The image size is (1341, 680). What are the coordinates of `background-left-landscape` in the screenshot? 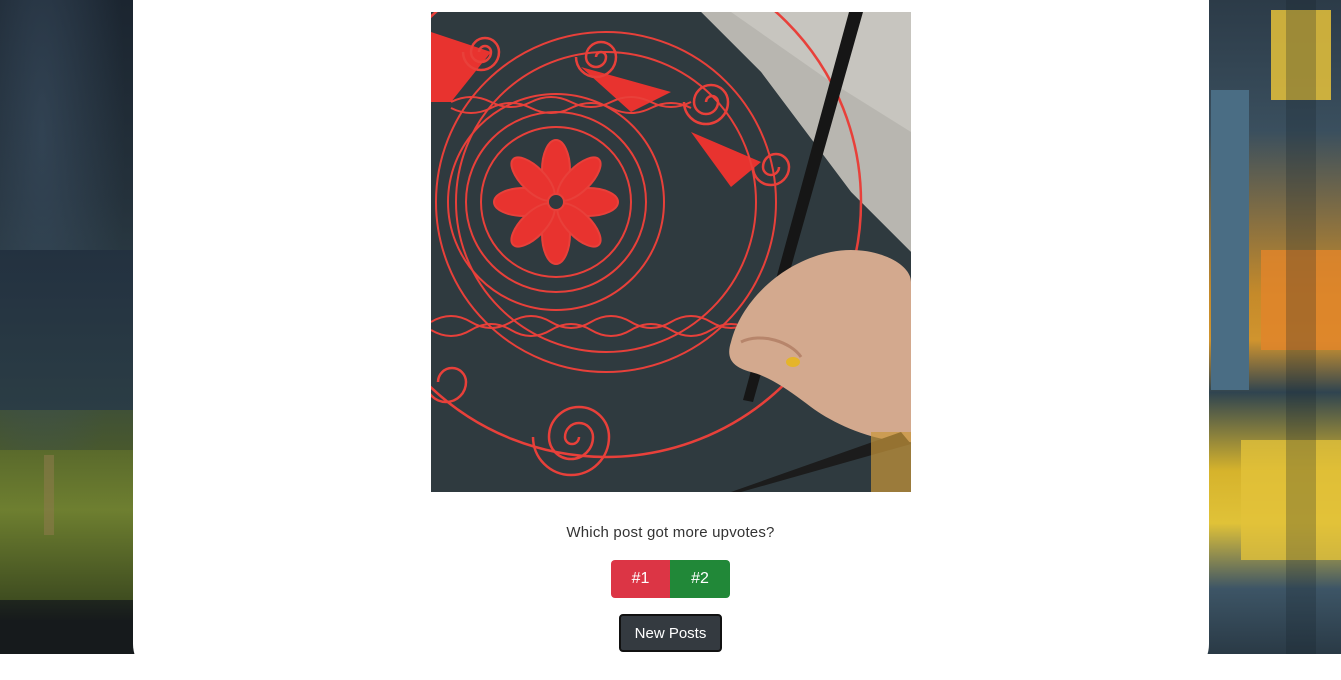 It's located at (70, 327).